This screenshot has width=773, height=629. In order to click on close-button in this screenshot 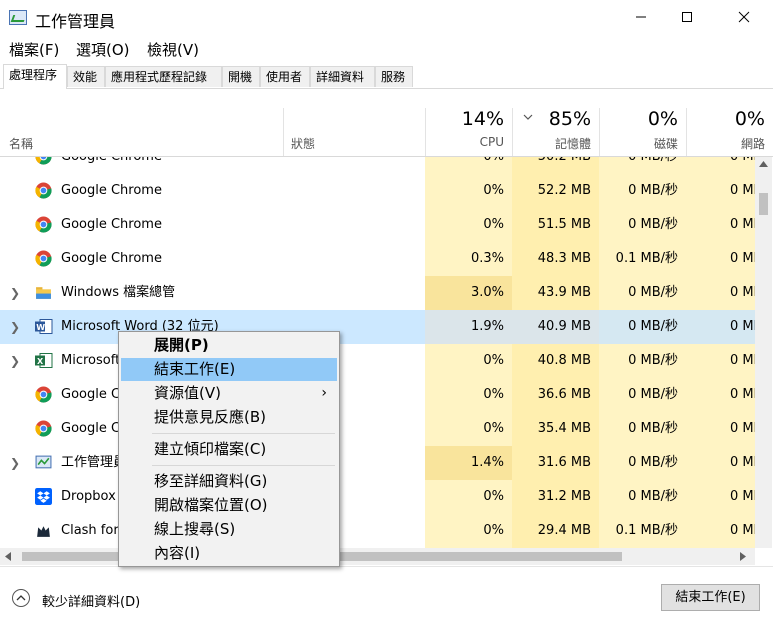, I will do `click(744, 18)`.